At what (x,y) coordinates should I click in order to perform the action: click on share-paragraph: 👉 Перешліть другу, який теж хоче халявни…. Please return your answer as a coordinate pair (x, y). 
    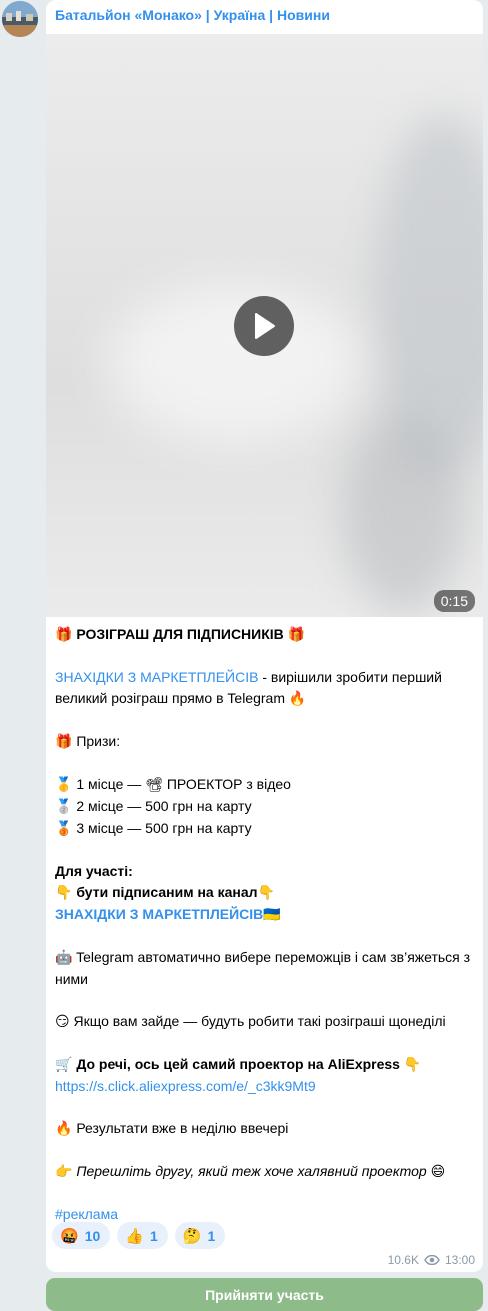
    Looking at the image, I should click on (267, 1172).